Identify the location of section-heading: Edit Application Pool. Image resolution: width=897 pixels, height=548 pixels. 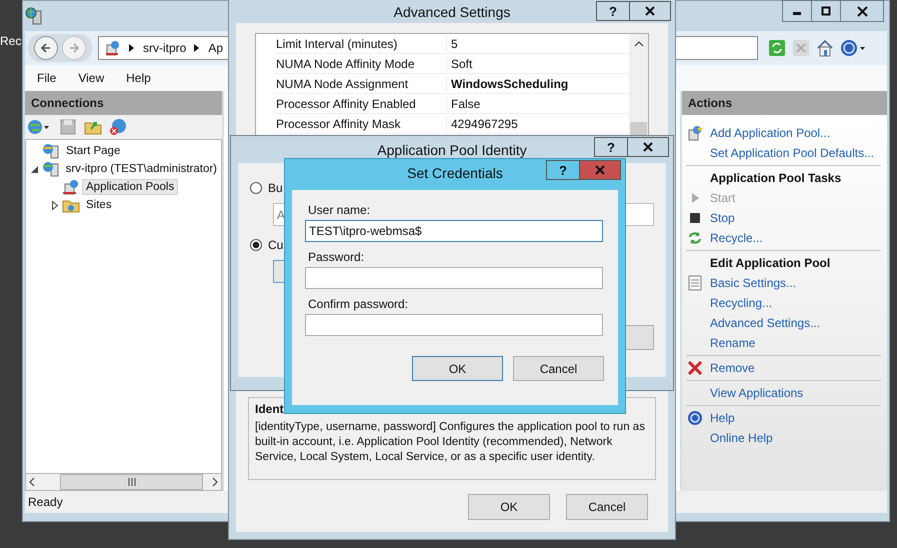
(770, 263).